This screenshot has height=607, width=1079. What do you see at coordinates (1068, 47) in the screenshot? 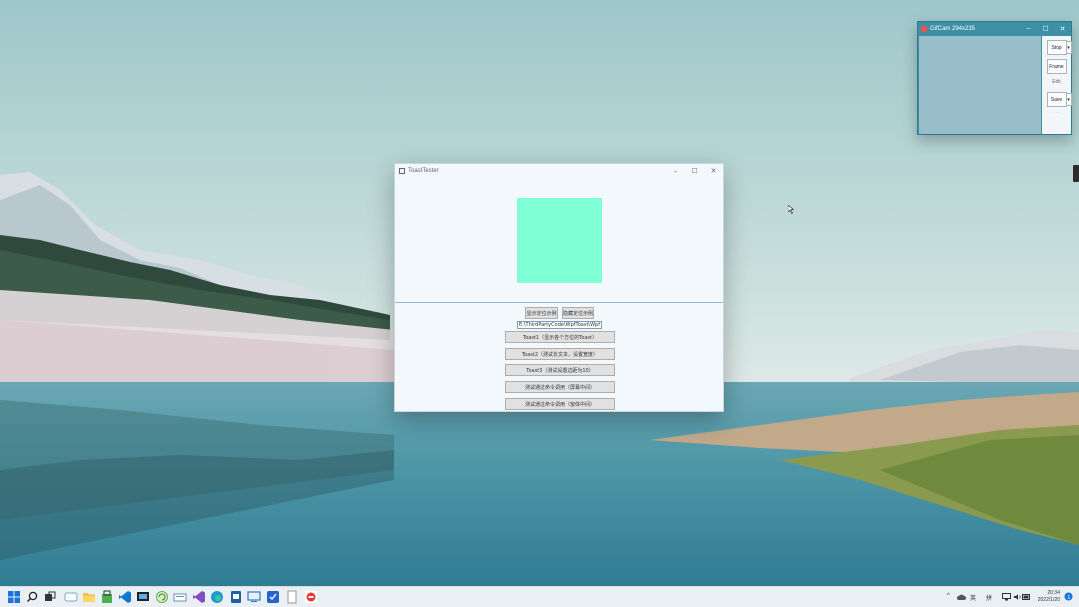
I see `stop-dropdown-icon: ▾` at bounding box center [1068, 47].